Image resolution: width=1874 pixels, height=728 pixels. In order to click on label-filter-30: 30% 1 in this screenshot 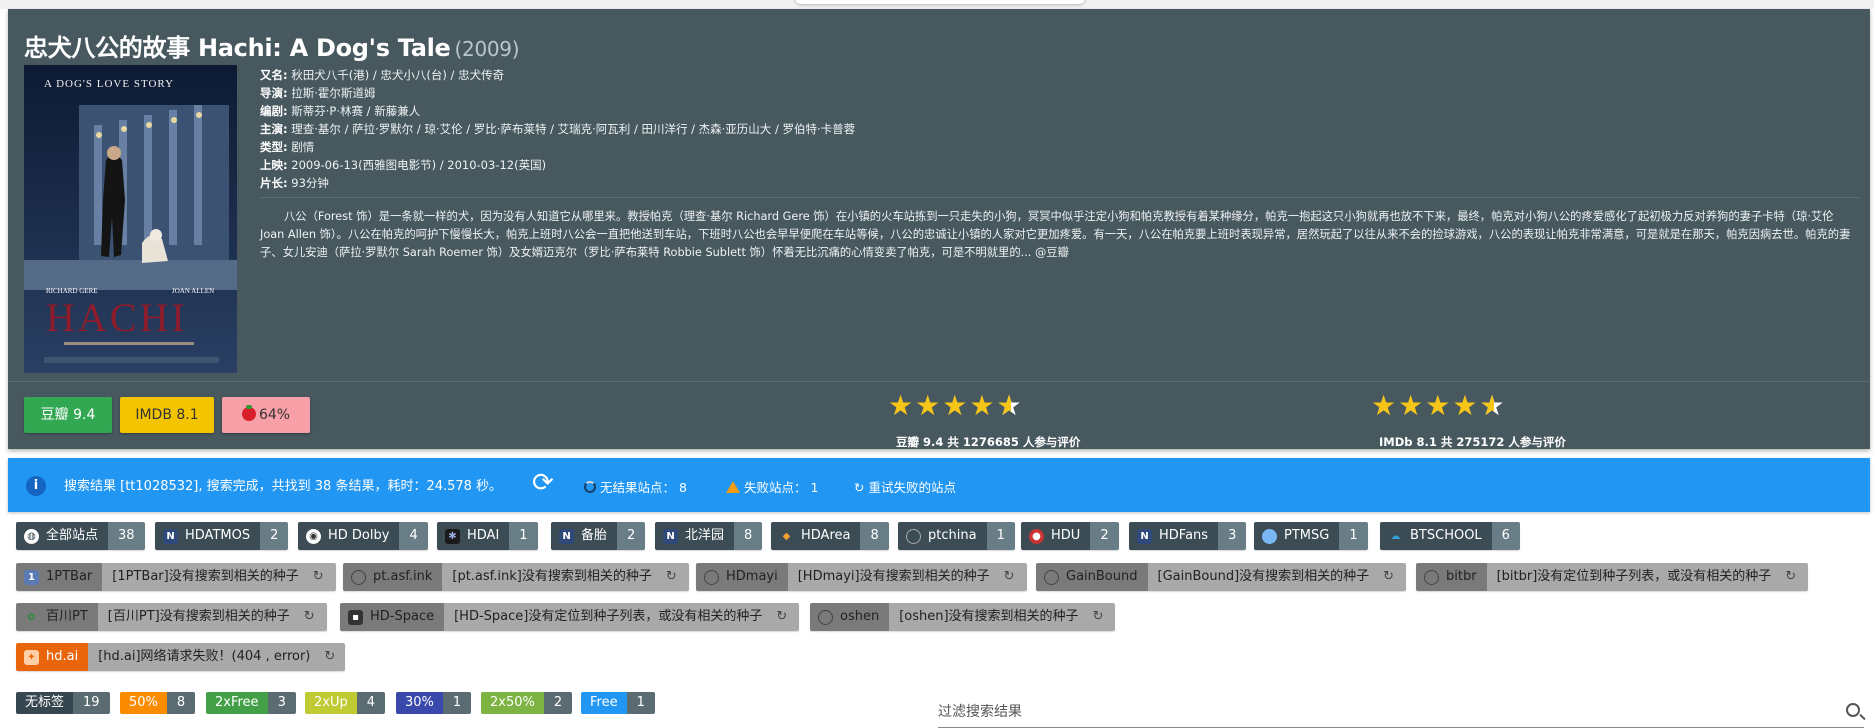, I will do `click(434, 703)`.